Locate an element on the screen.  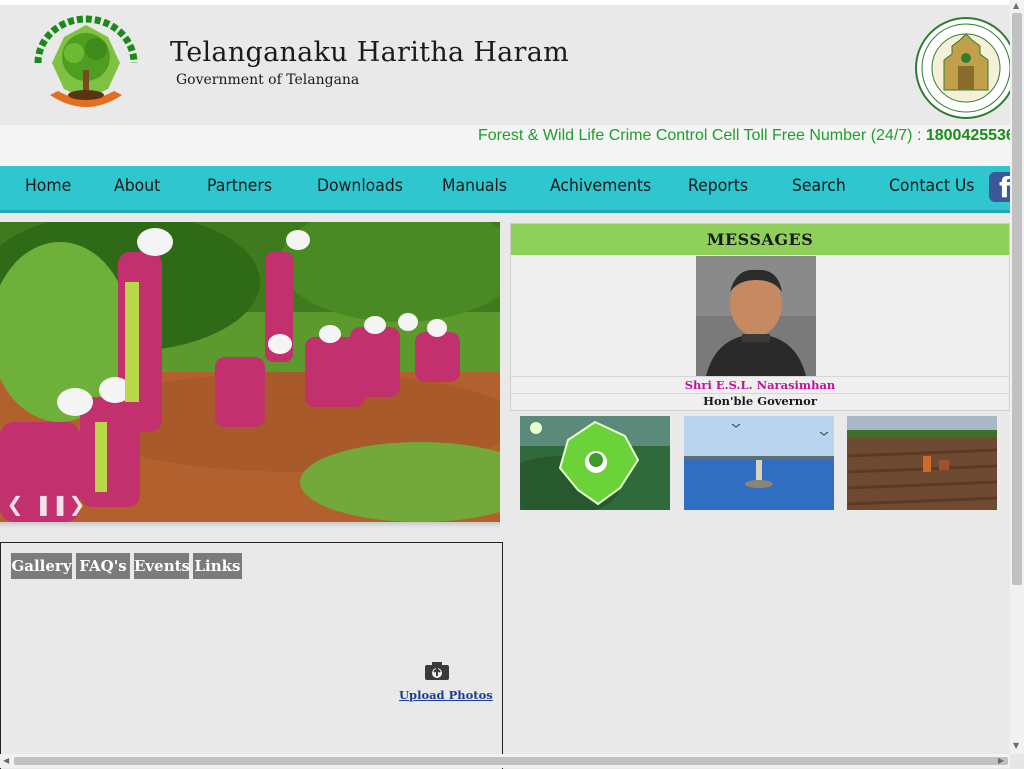
scroll-left-icon: ◀ is located at coordinates (6, 761).